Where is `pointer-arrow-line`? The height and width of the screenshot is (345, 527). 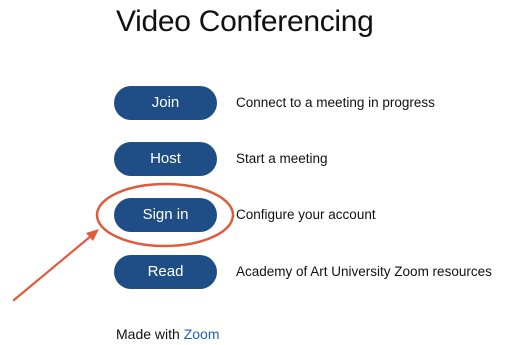 pointer-arrow-line is located at coordinates (52, 268).